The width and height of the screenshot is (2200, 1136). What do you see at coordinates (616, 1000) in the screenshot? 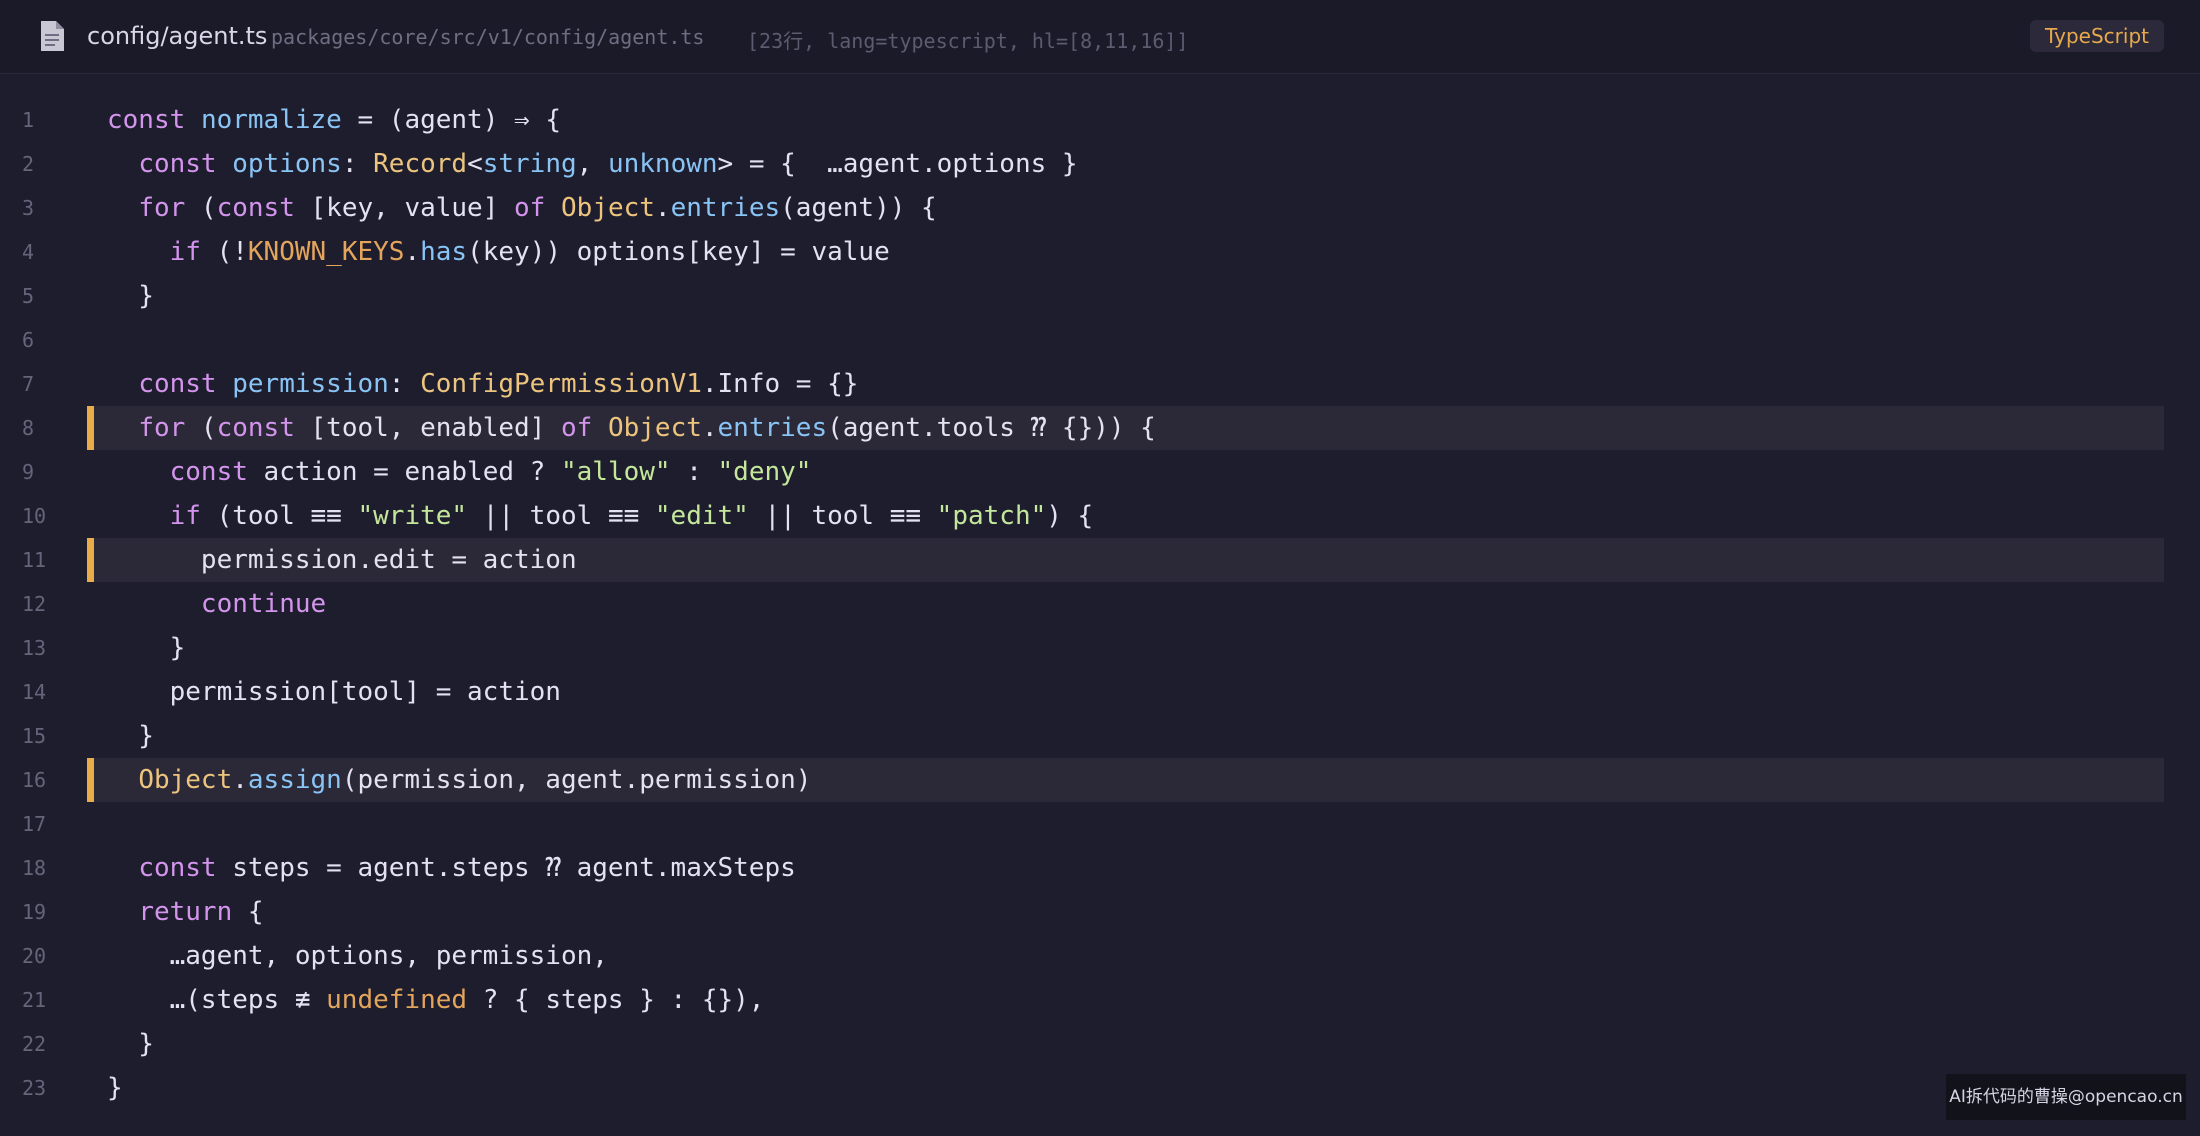
I see `code-token: ? { steps } : {}),` at bounding box center [616, 1000].